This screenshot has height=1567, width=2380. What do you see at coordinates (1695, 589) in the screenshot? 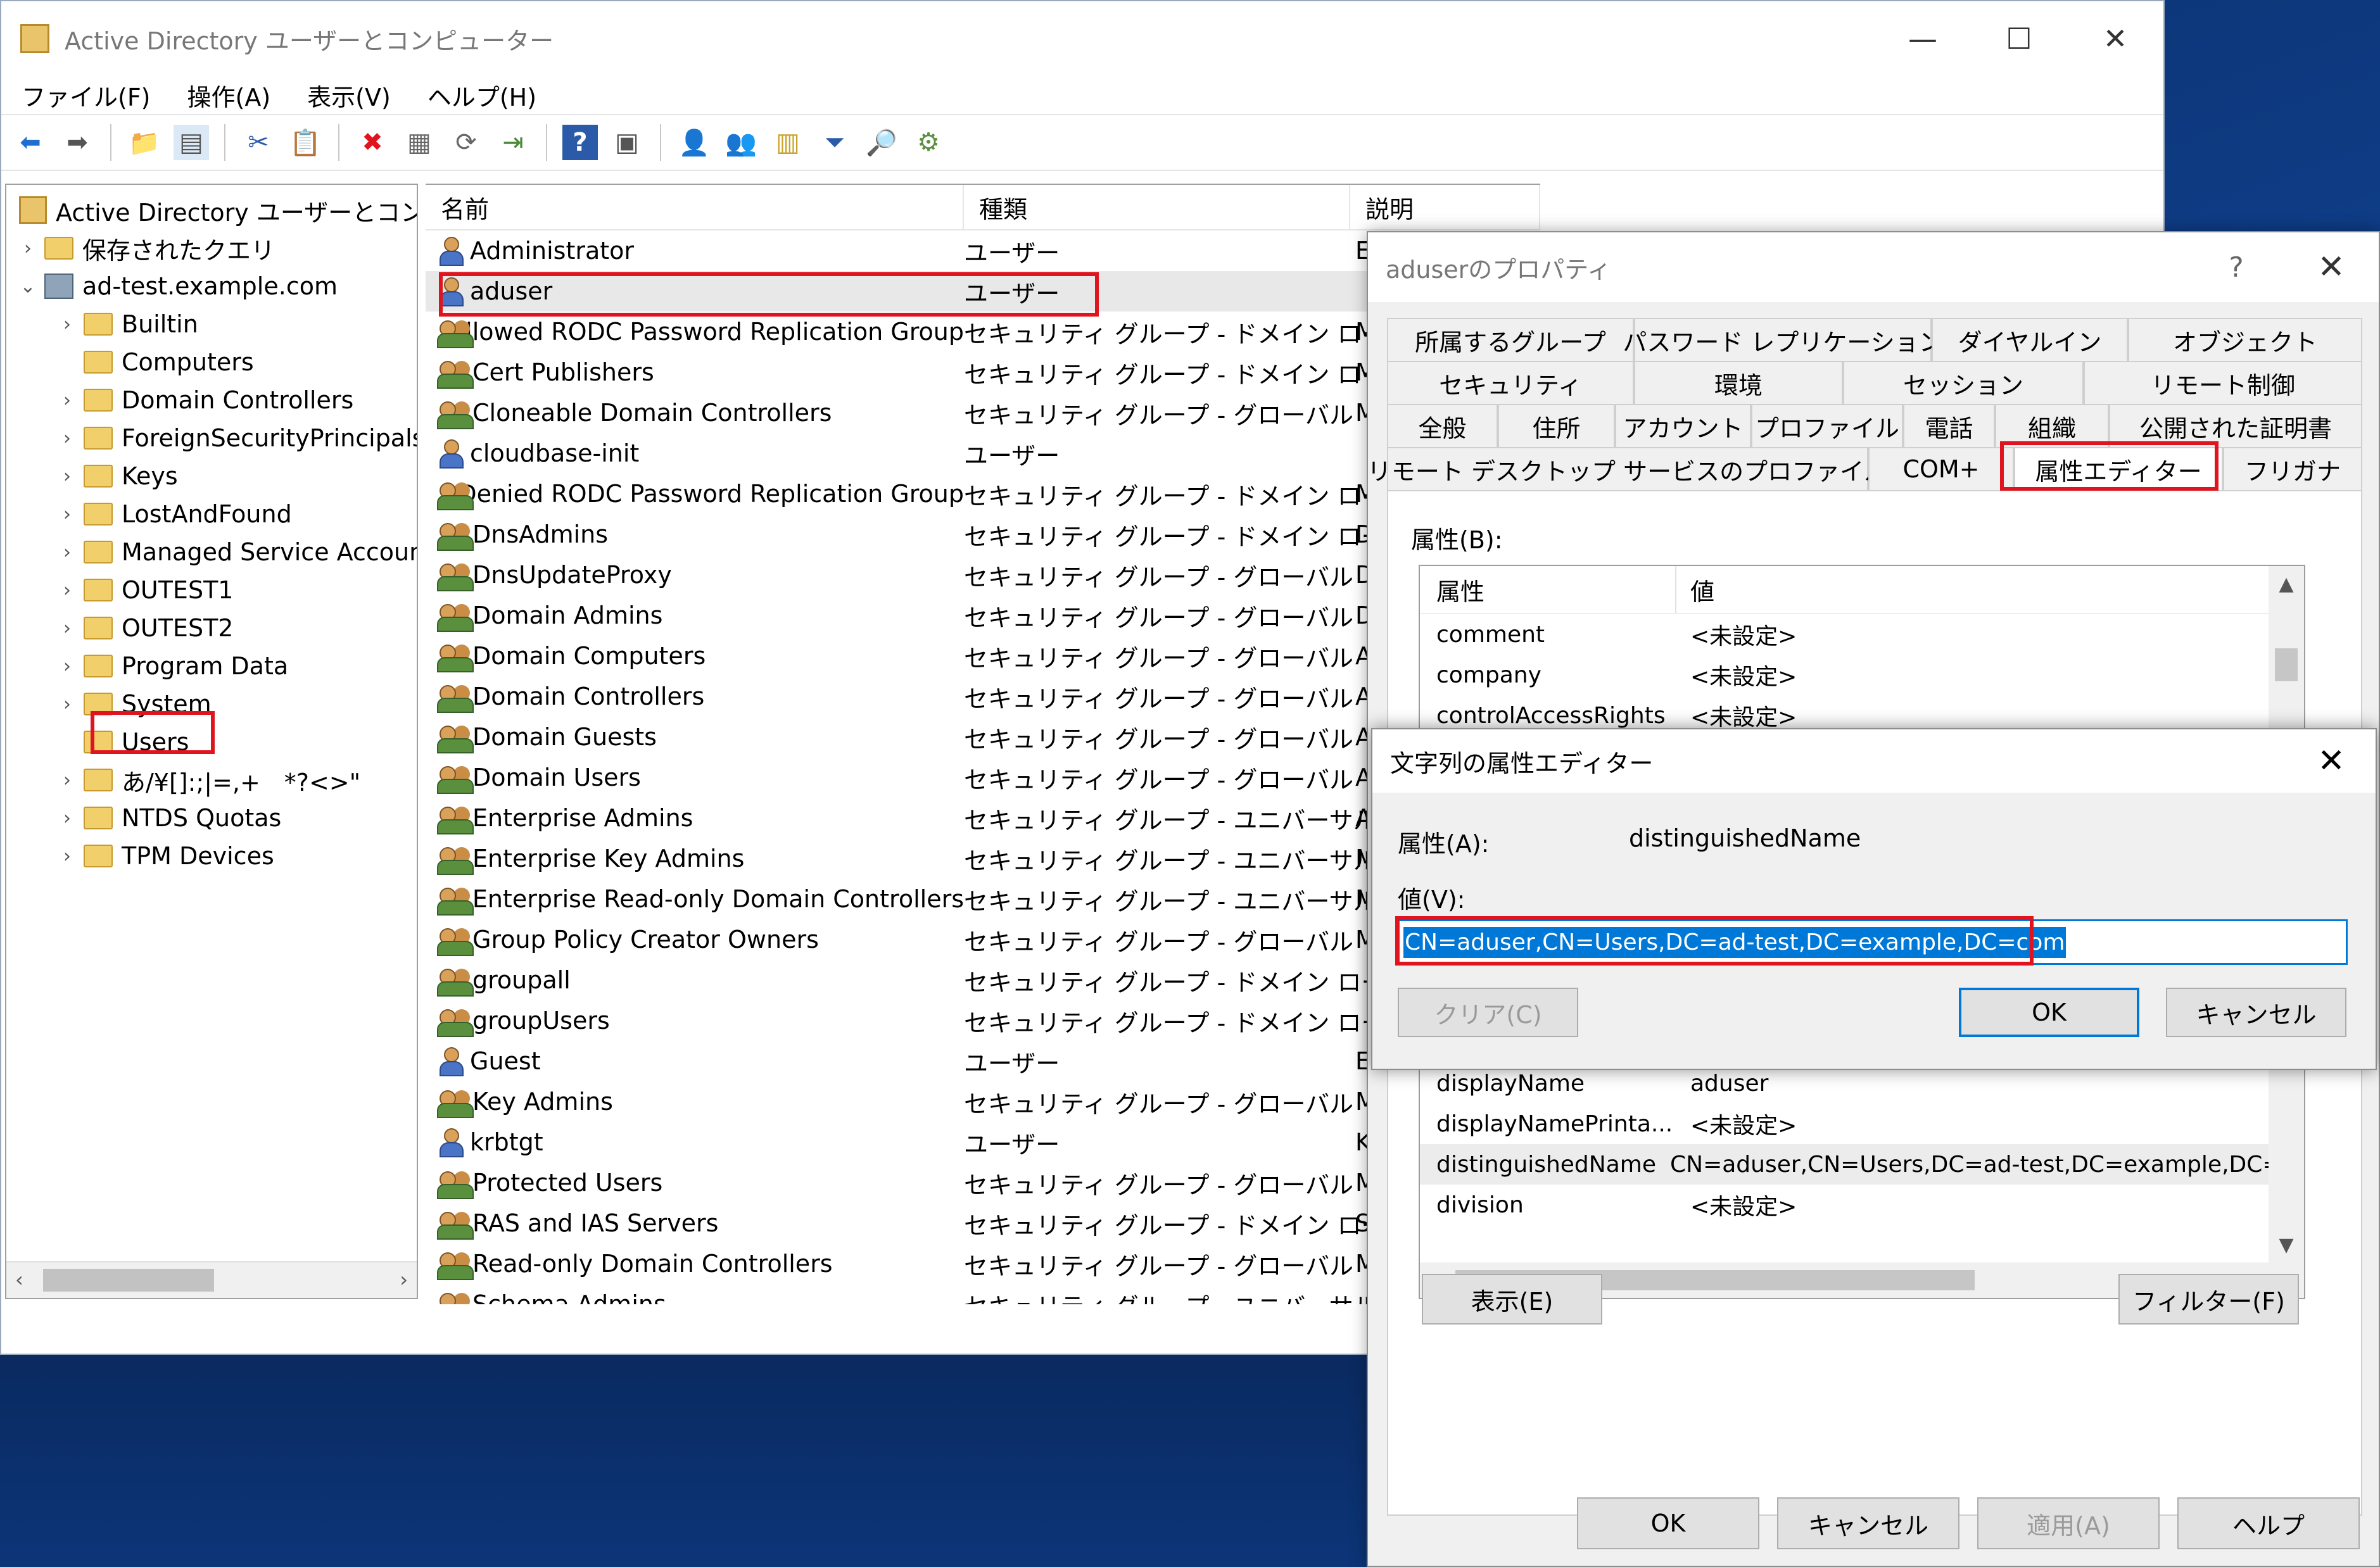
I see `column-header-value: 値` at bounding box center [1695, 589].